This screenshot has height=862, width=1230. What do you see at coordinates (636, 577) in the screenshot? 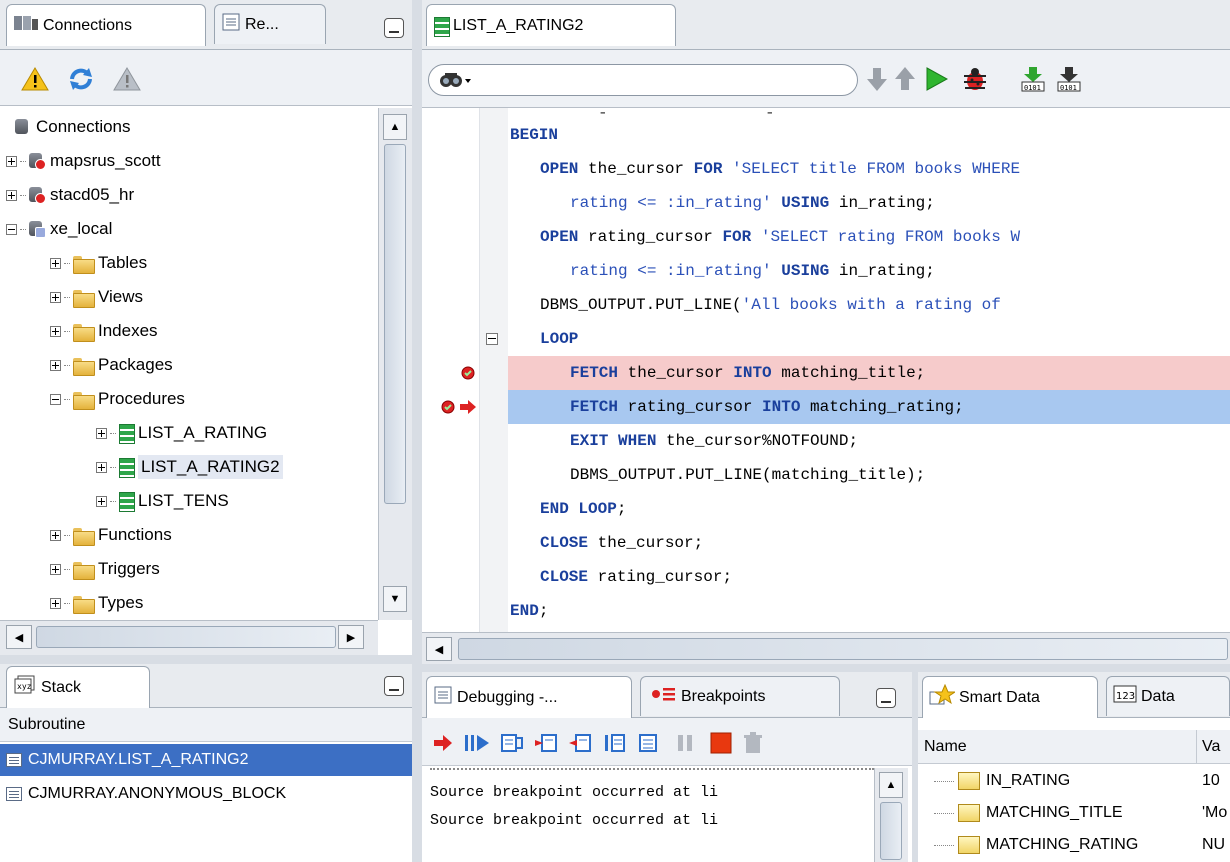
I see `code-line: CLOSE rating_cursor;` at bounding box center [636, 577].